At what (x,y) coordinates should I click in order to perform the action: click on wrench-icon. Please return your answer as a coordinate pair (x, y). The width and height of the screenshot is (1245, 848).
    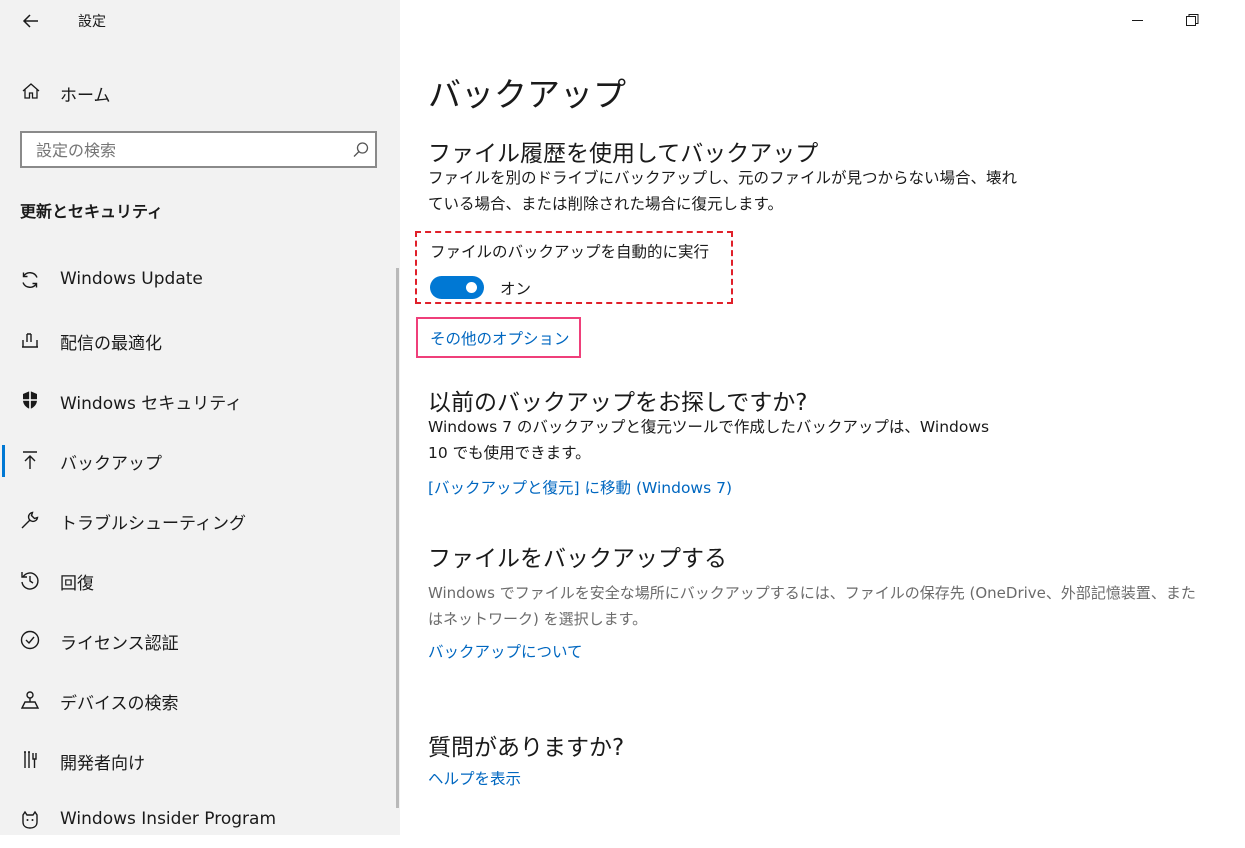
    Looking at the image, I should click on (30, 520).